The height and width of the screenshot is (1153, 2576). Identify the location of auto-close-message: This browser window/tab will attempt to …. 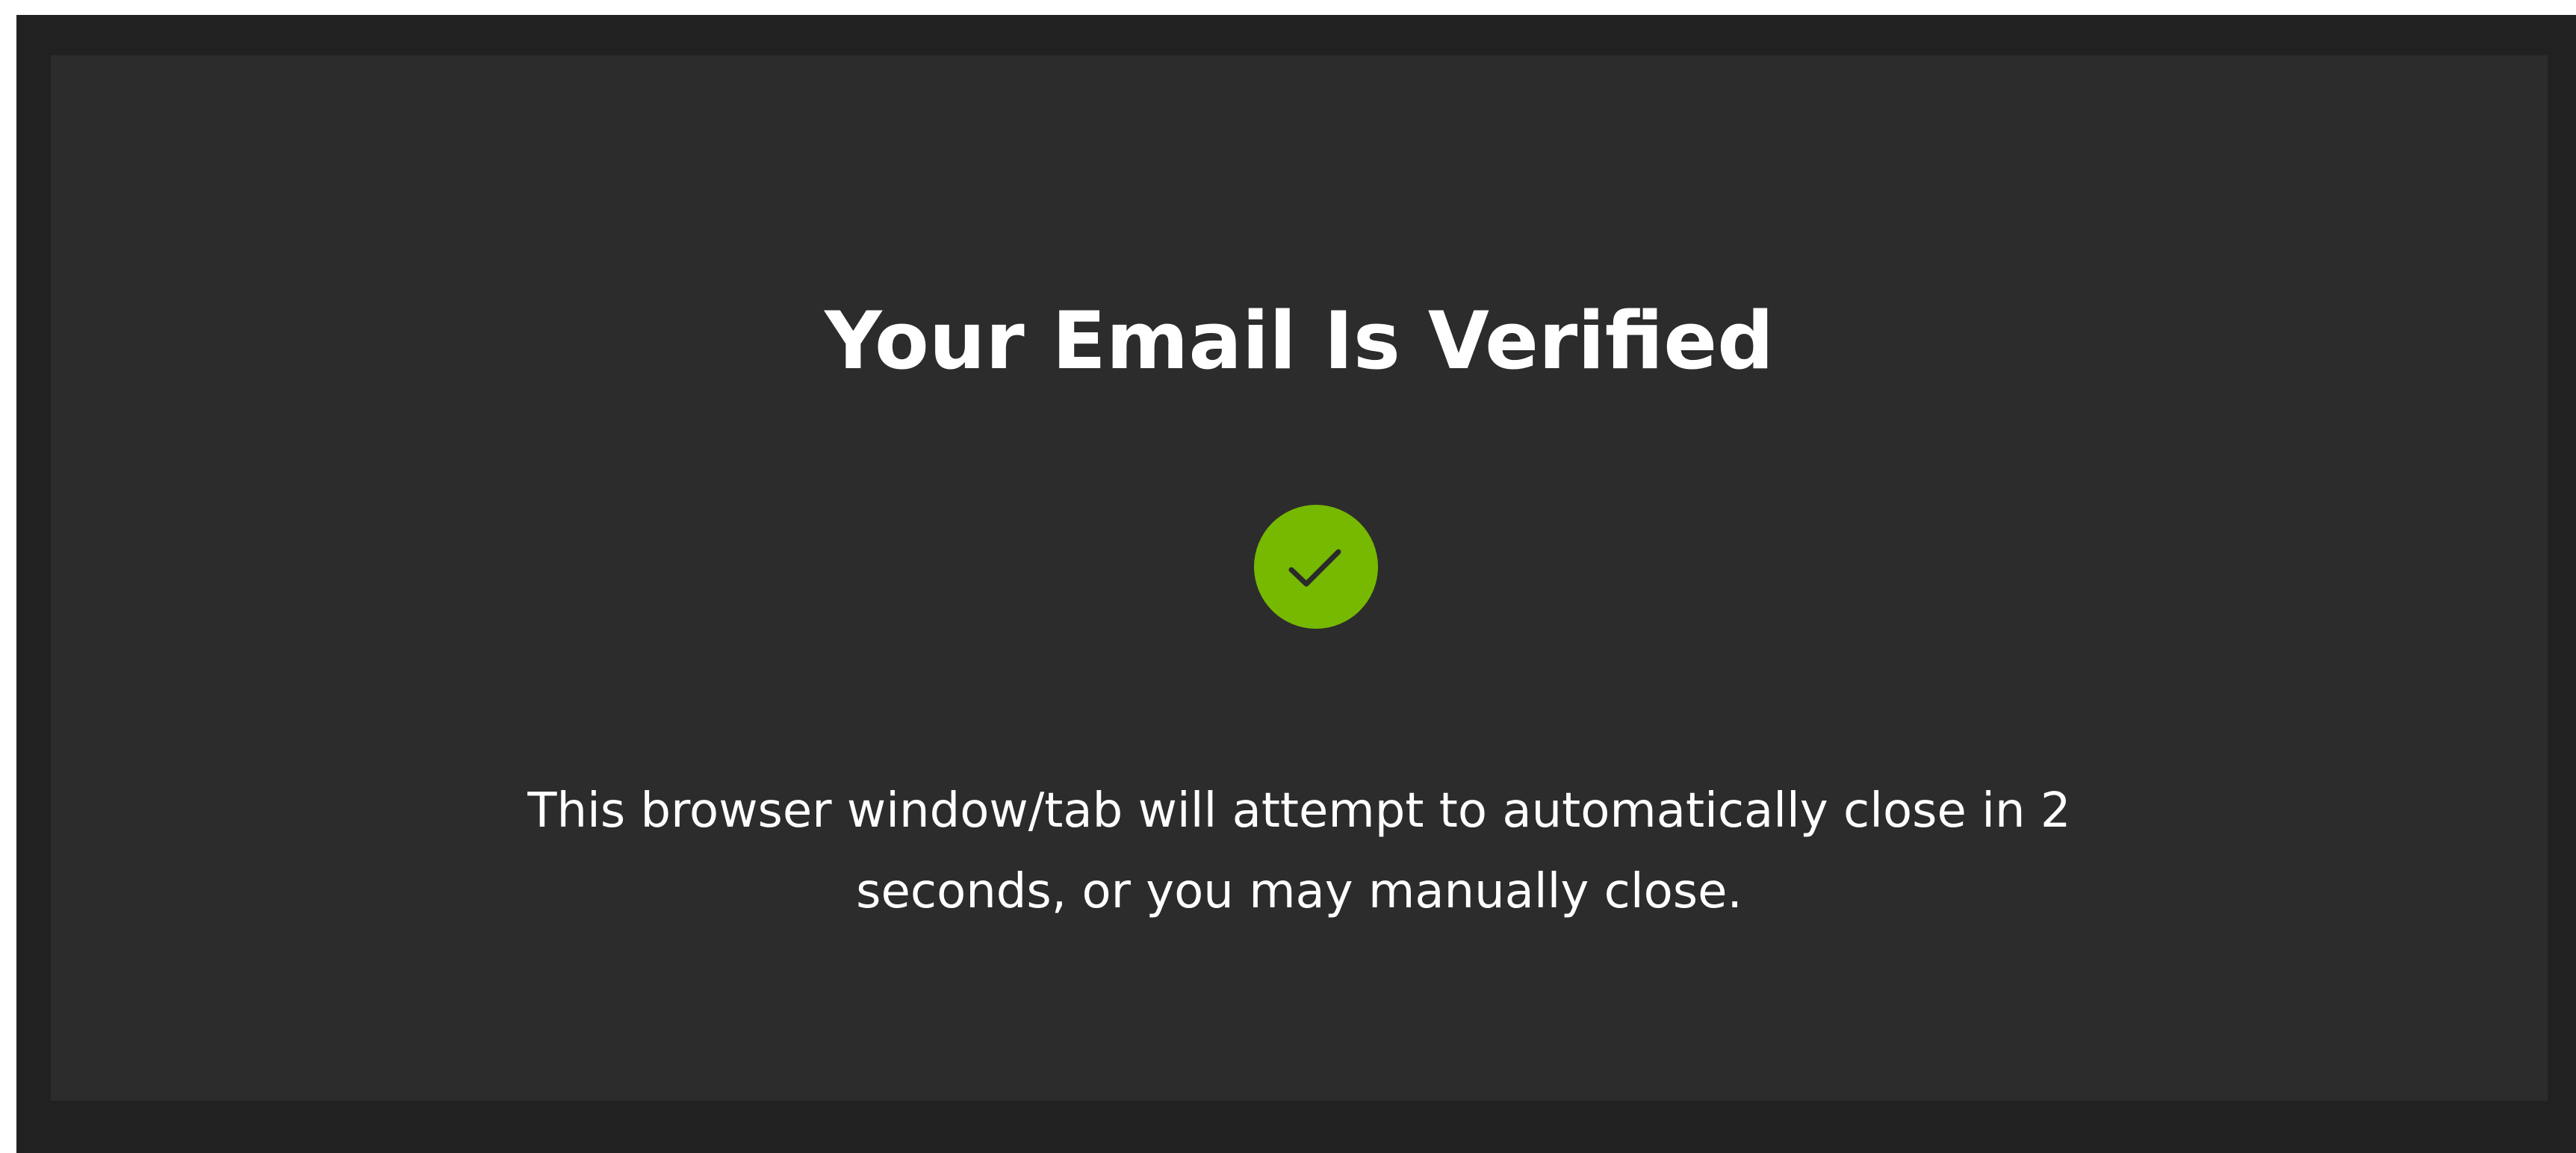
(1299, 851).